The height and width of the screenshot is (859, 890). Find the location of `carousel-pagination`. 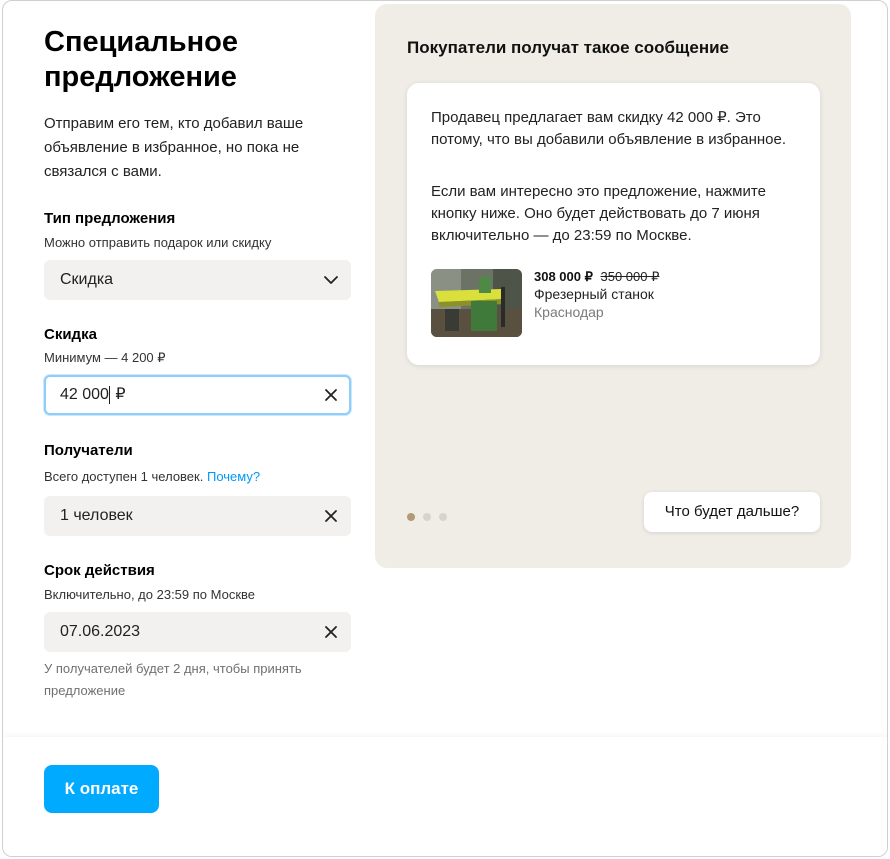

carousel-pagination is located at coordinates (431, 514).